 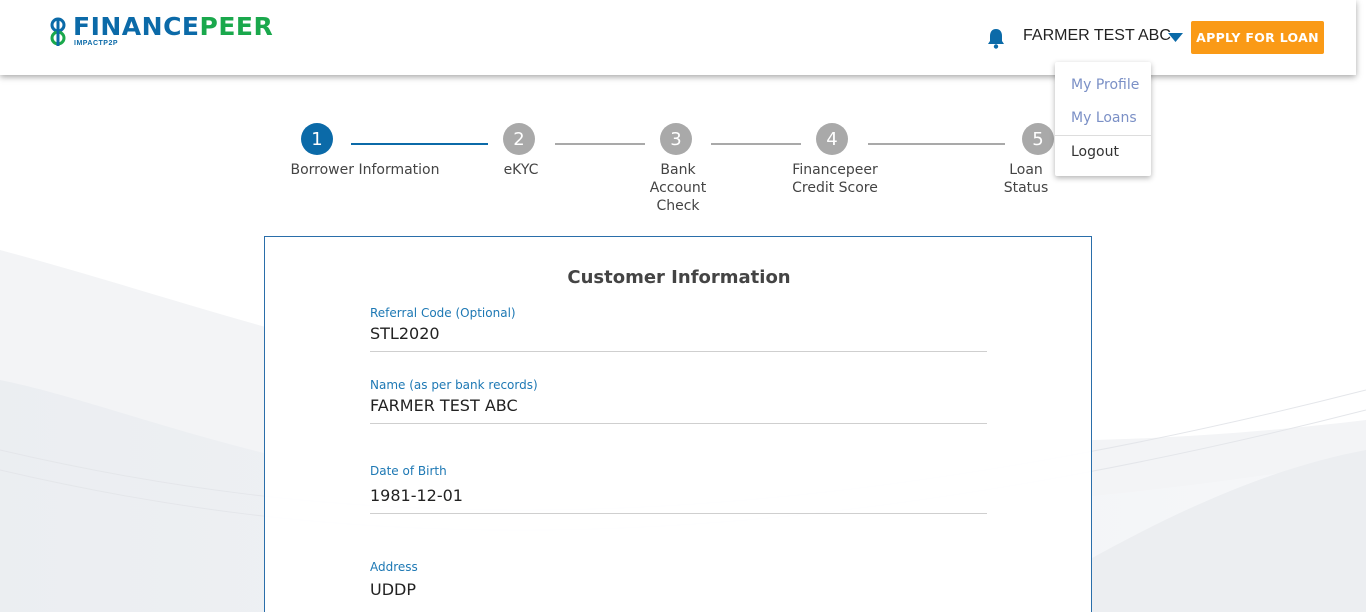 I want to click on referral-code-field: Referral Code (Optional) STL2020, so click(x=678, y=329).